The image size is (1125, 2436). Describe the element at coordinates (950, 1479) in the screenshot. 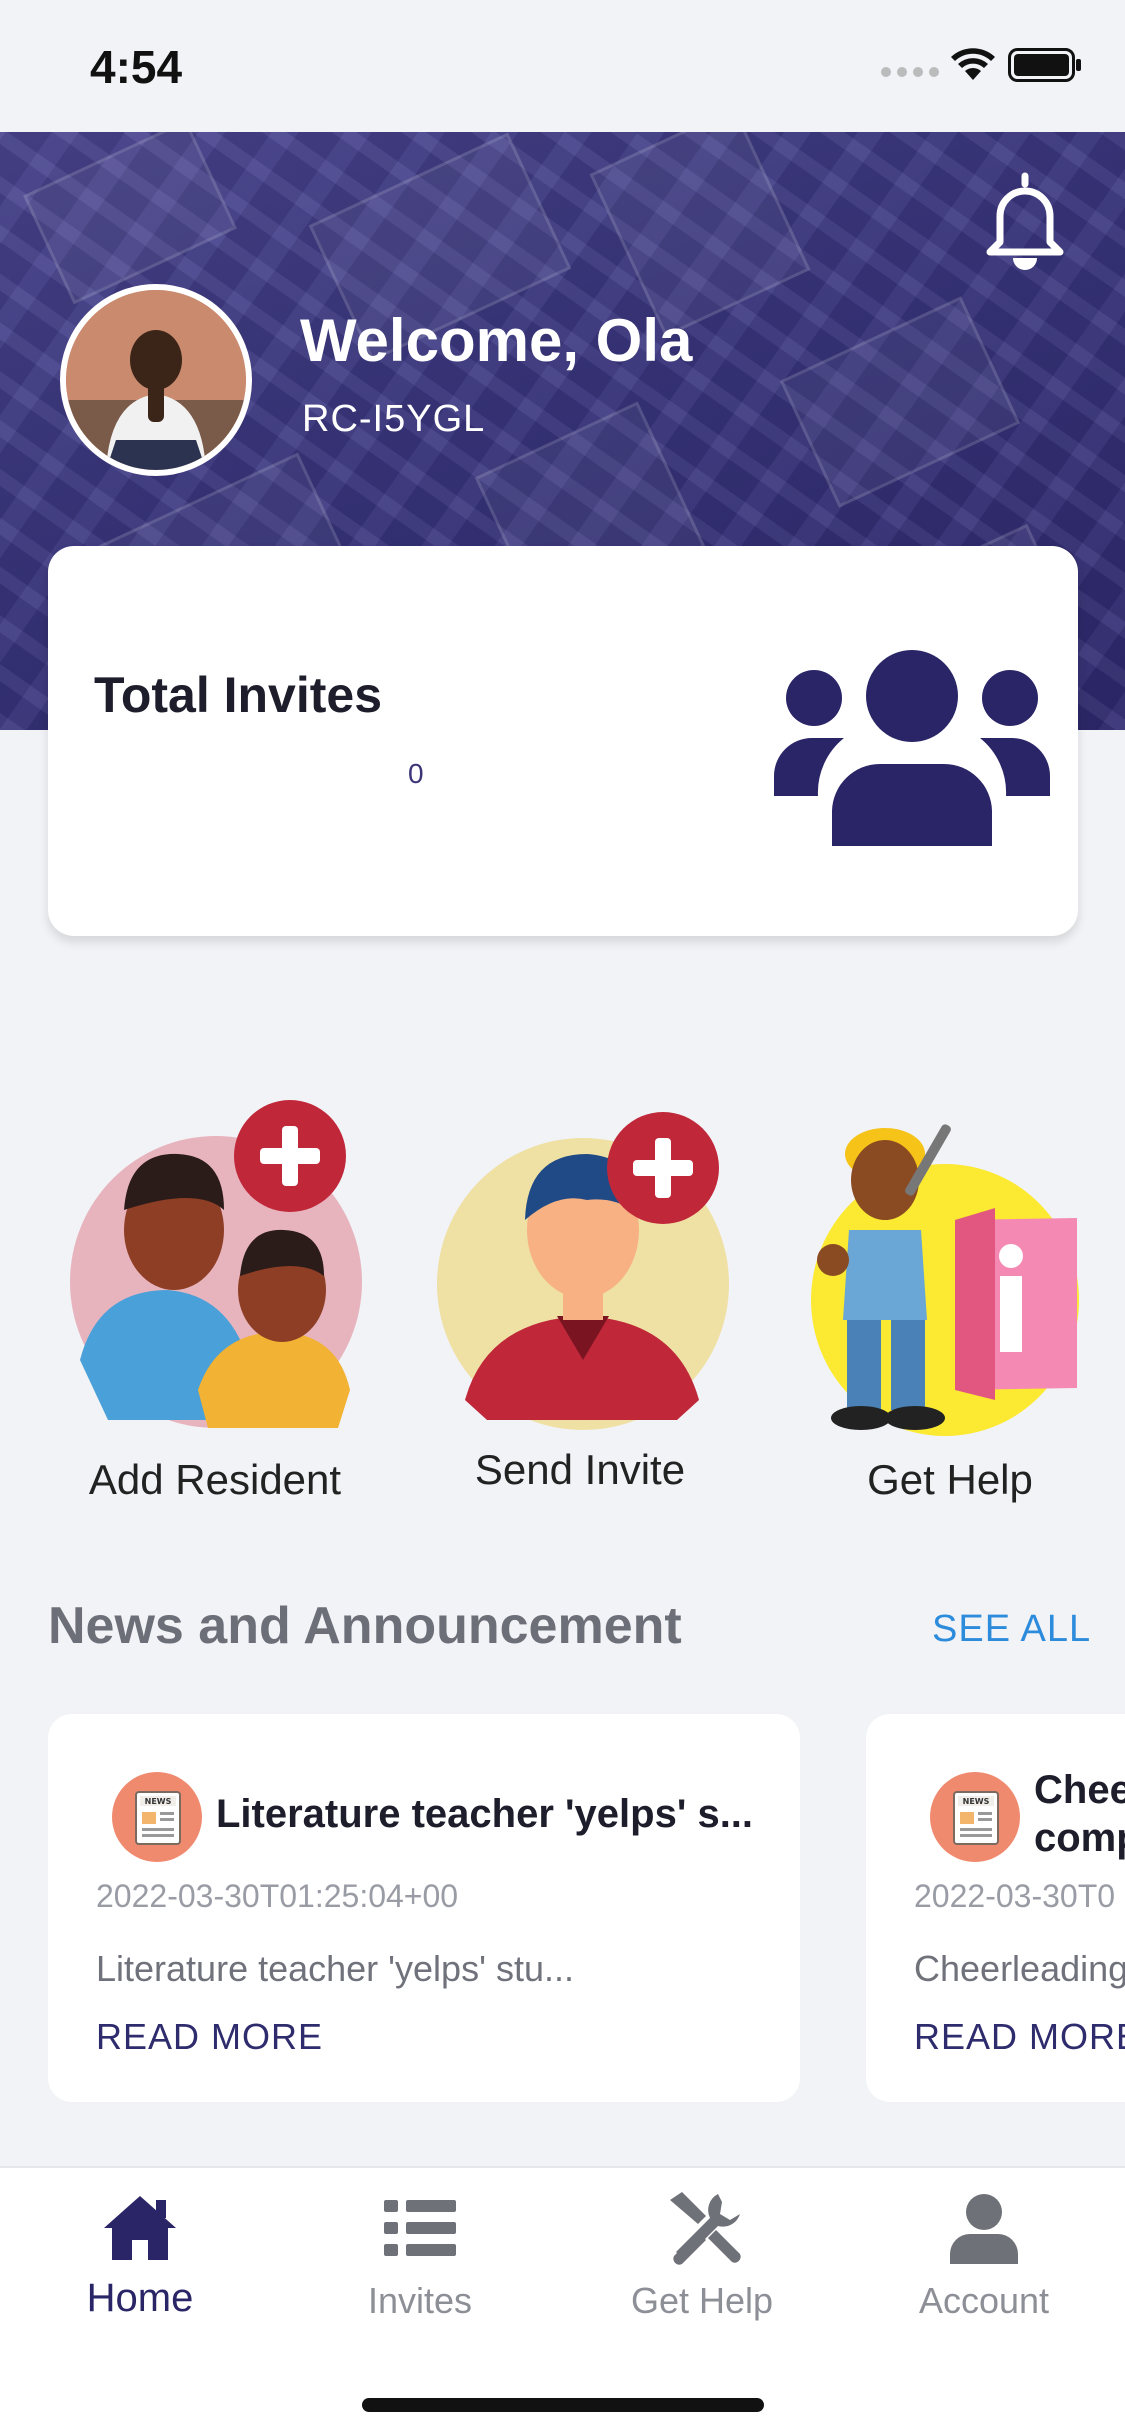

I see `get-help-label: Get Help` at that location.